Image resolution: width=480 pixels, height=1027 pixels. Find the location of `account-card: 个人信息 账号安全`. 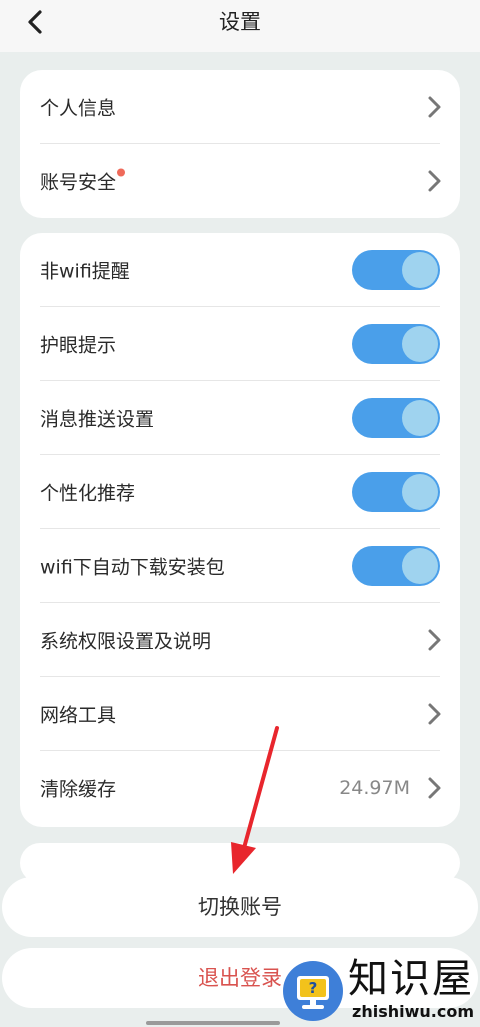

account-card: 个人信息 账号安全 is located at coordinates (240, 144).